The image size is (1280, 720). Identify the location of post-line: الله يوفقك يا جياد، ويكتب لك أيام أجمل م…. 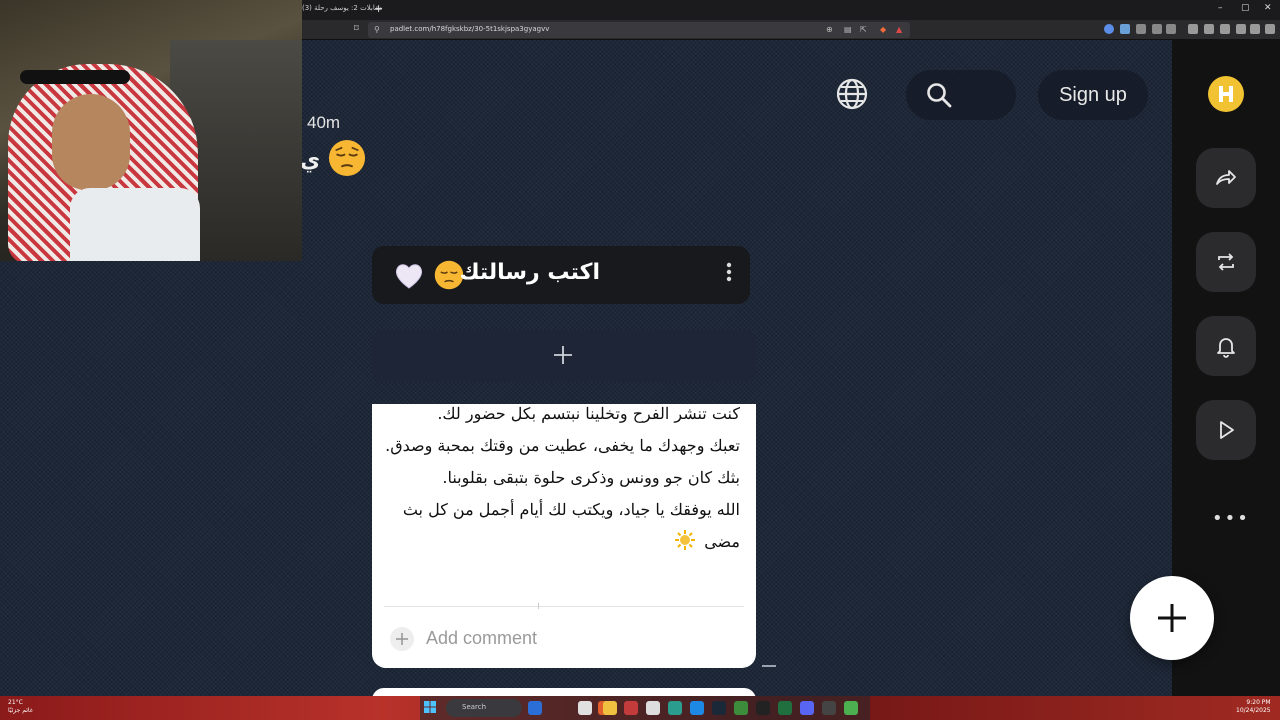
(560, 526).